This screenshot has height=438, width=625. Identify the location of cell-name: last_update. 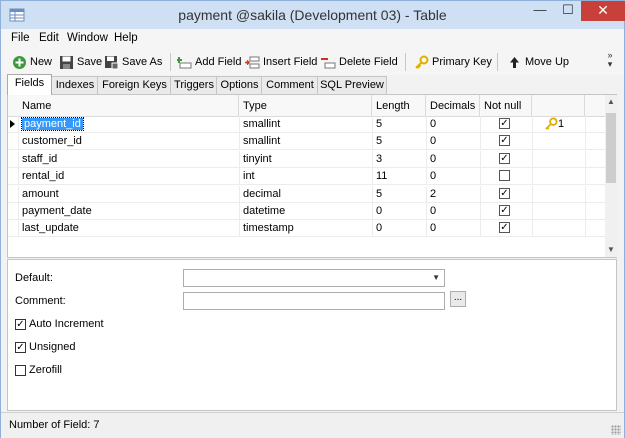
(128, 228).